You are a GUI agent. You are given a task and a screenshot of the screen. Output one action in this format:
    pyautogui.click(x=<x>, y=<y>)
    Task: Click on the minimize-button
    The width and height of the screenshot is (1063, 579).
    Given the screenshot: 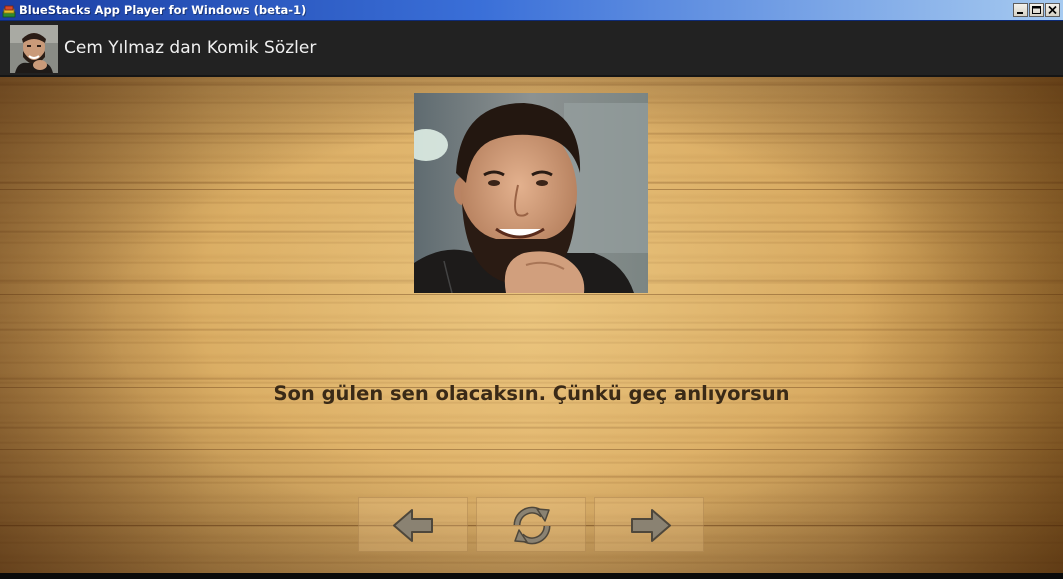 What is the action you would take?
    pyautogui.click(x=1020, y=10)
    